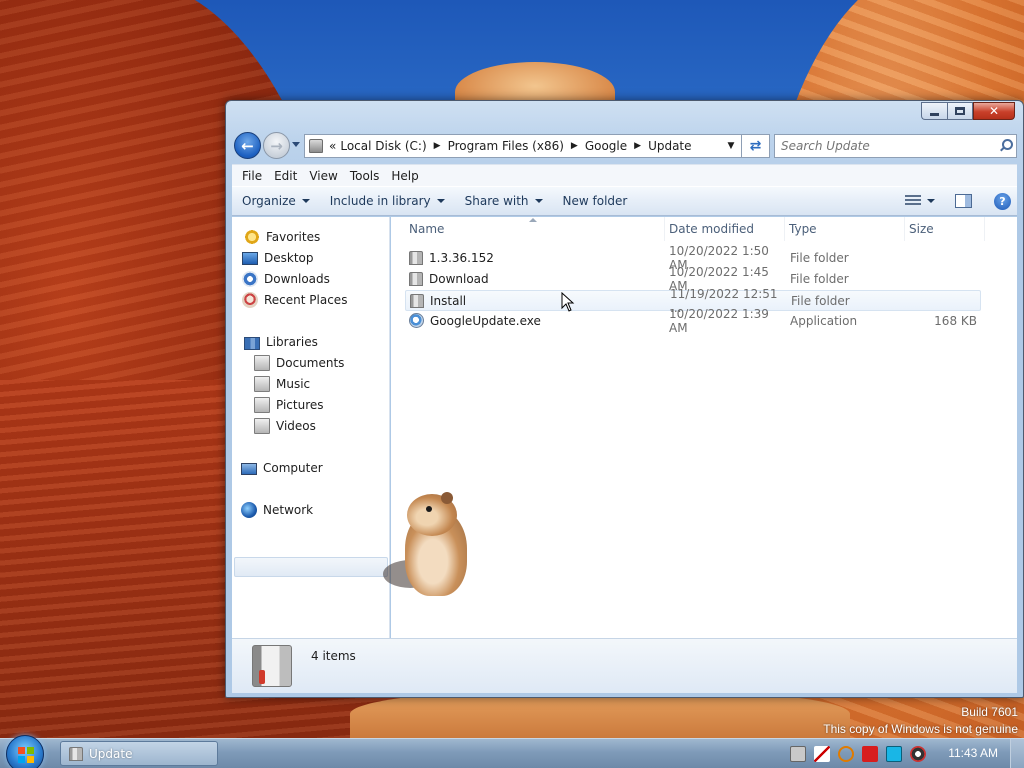 The image size is (1024, 768). Describe the element at coordinates (1006, 146) in the screenshot. I see `search-icon` at that location.